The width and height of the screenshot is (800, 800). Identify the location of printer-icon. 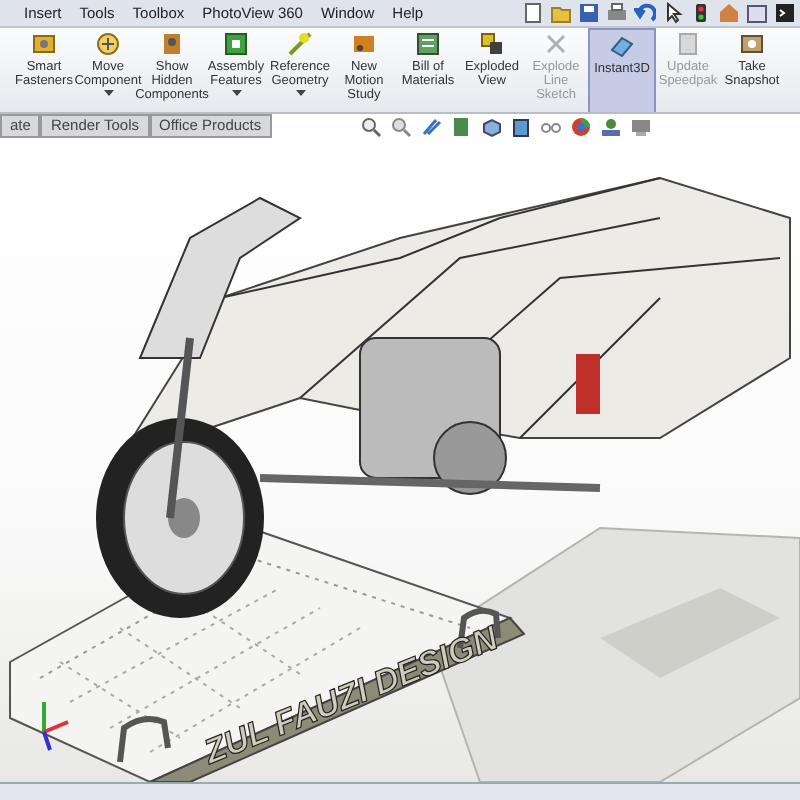
(617, 12).